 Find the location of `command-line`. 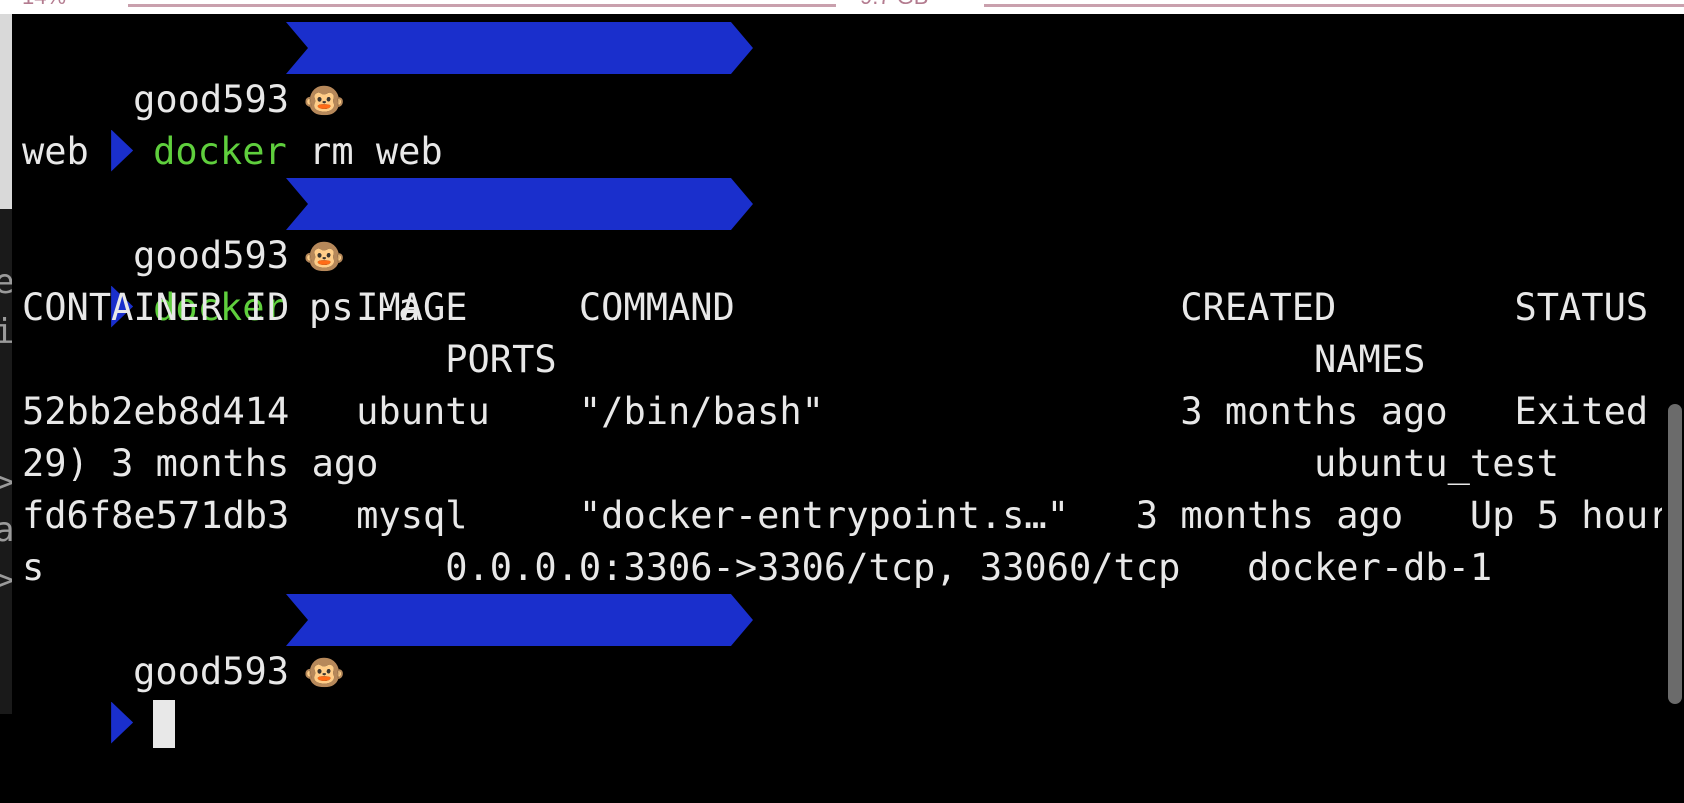

command-line is located at coordinates (99, 697).